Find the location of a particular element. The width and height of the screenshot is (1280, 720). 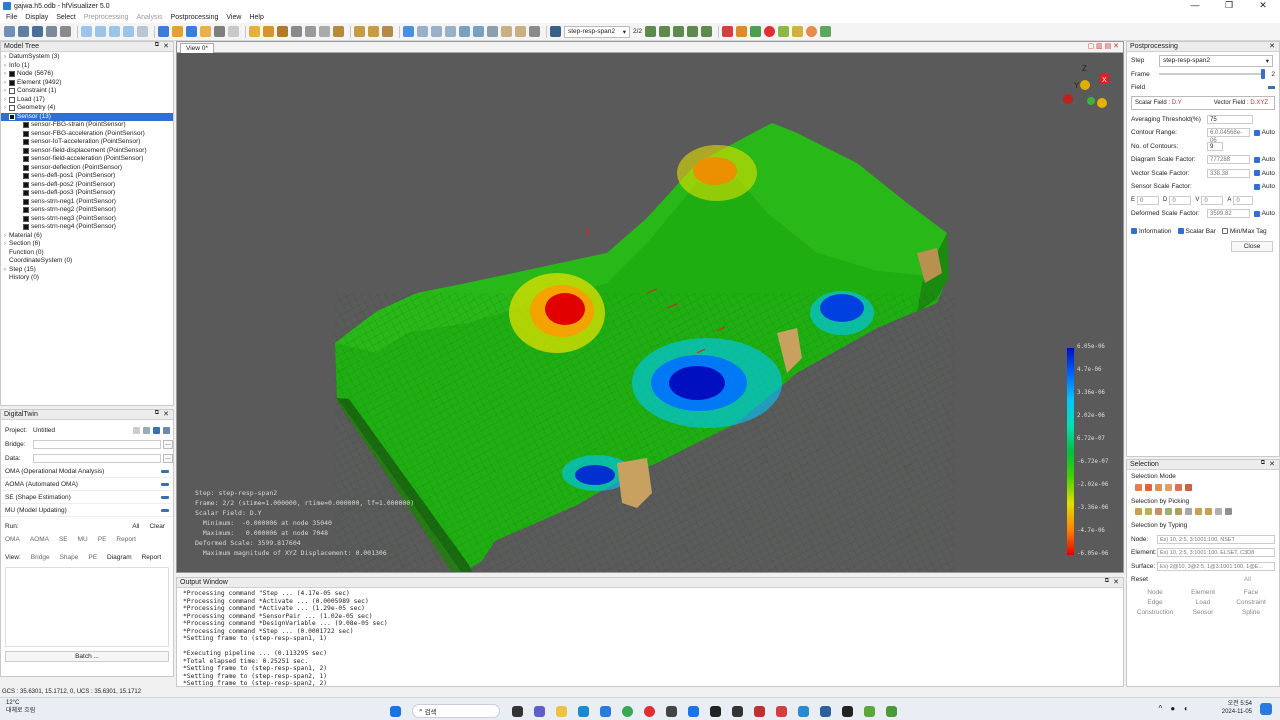

contours-spinbox: 9 is located at coordinates (1215, 146).